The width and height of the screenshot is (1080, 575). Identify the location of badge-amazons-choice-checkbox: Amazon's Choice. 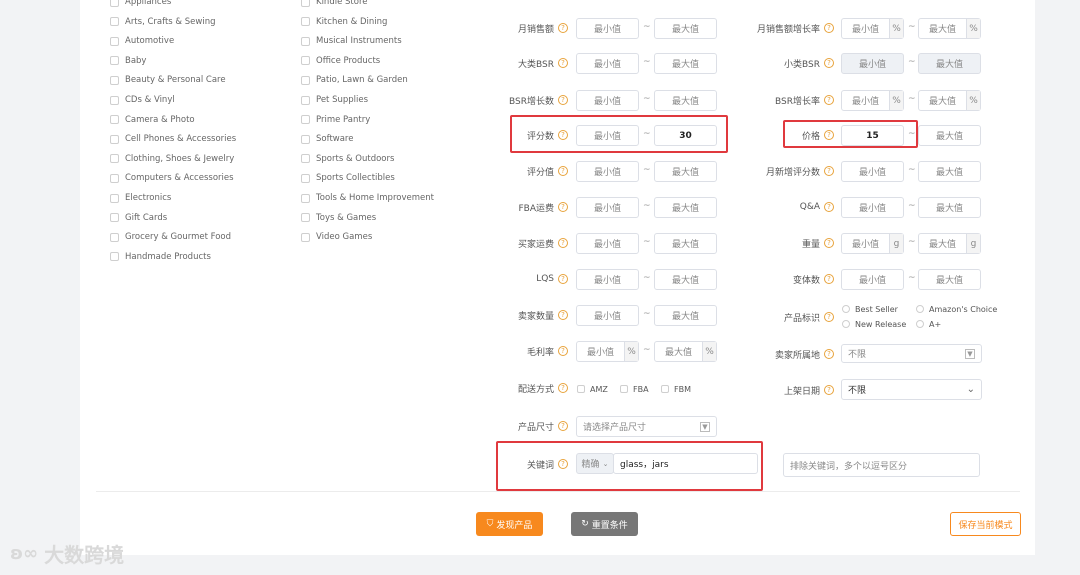
(956, 309).